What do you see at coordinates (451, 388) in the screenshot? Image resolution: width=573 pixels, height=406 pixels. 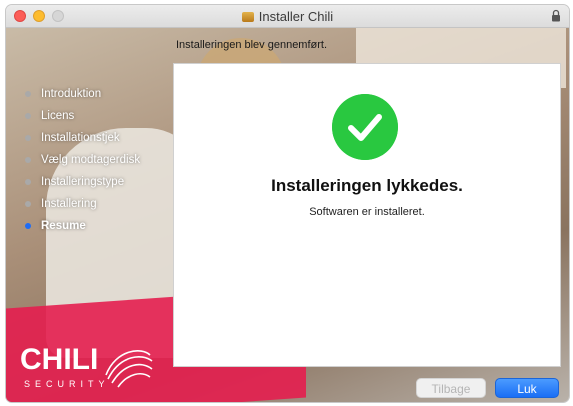 I see `back-button: Tilbage` at bounding box center [451, 388].